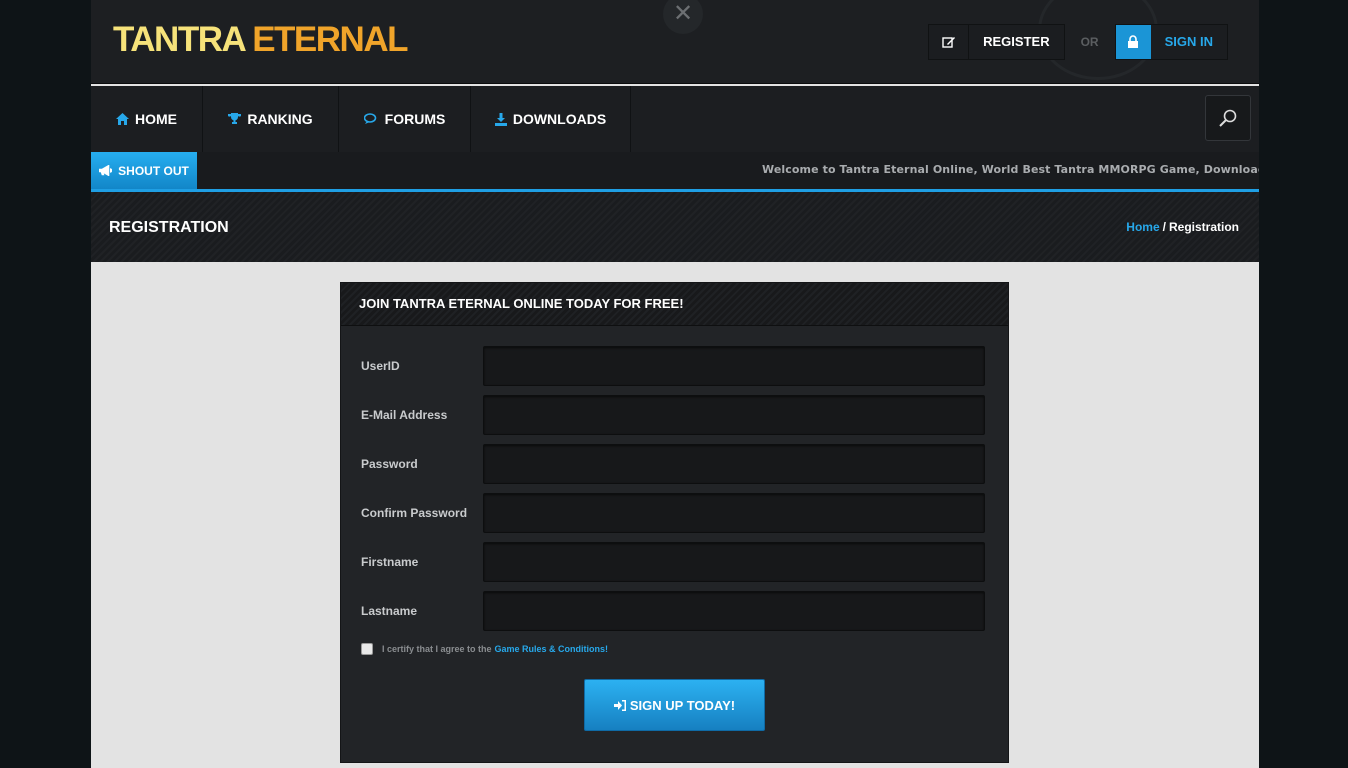  Describe the element at coordinates (389, 611) in the screenshot. I see `lastname-label: Lastname` at that location.